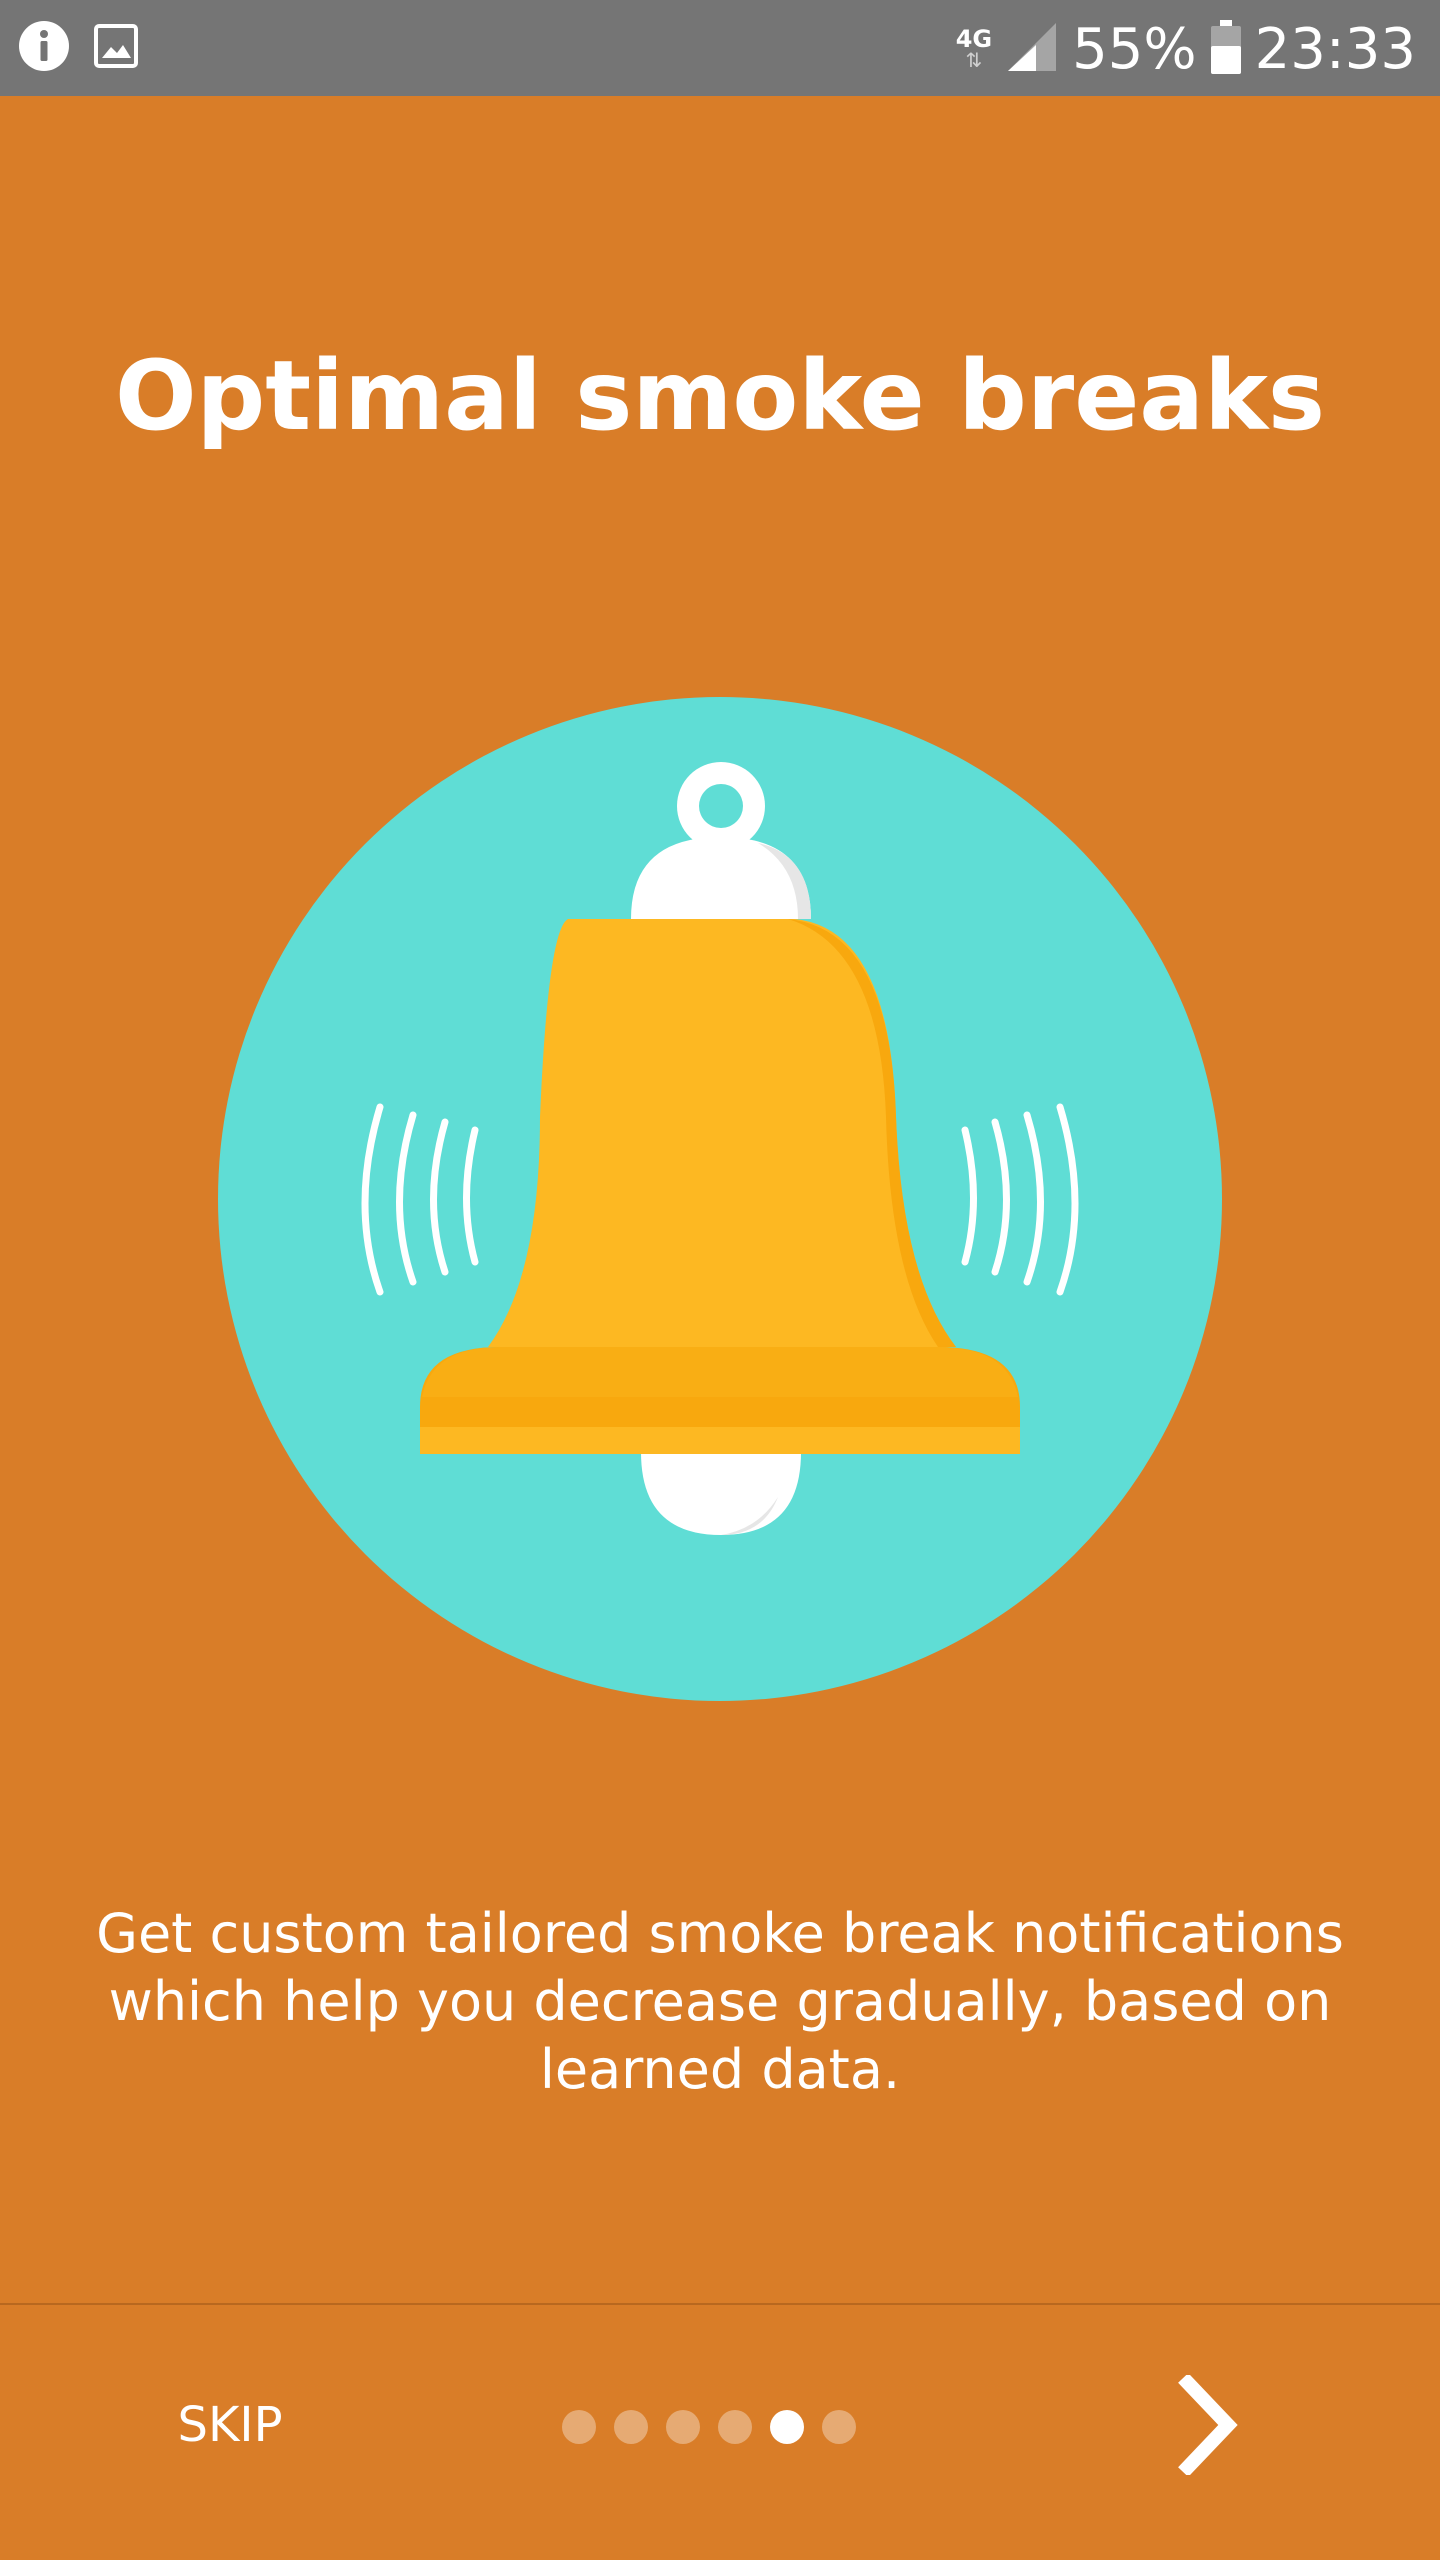 This screenshot has height=2560, width=1440. Describe the element at coordinates (974, 39) in the screenshot. I see `network-type: 4G` at that location.